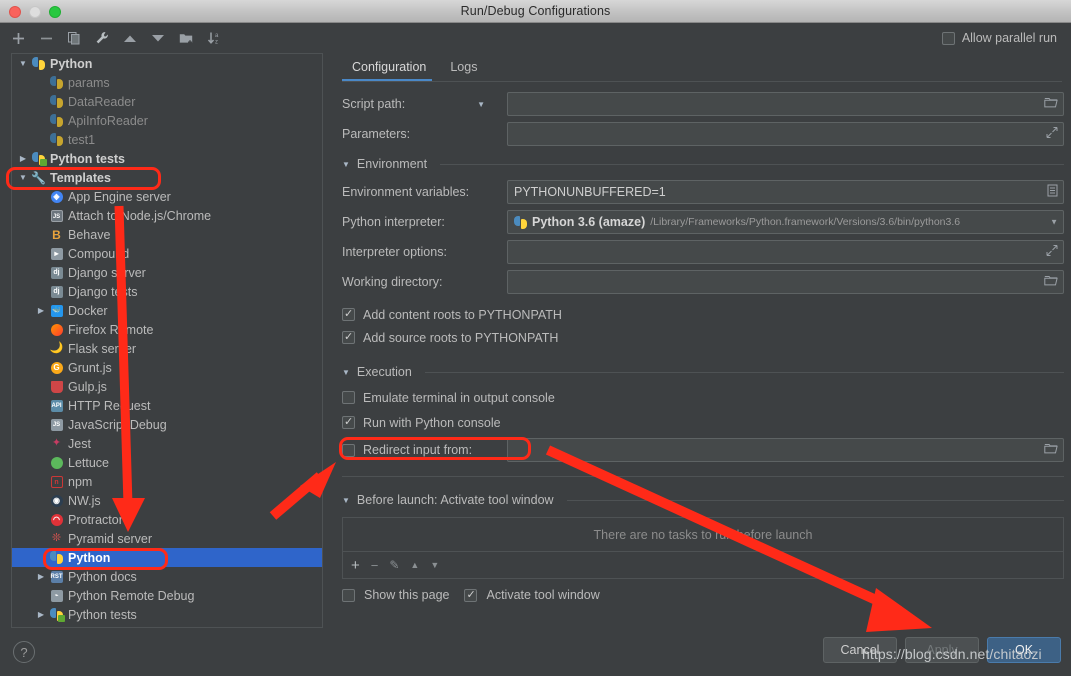  I want to click on move-task-up-icon: ▲, so click(414, 565).